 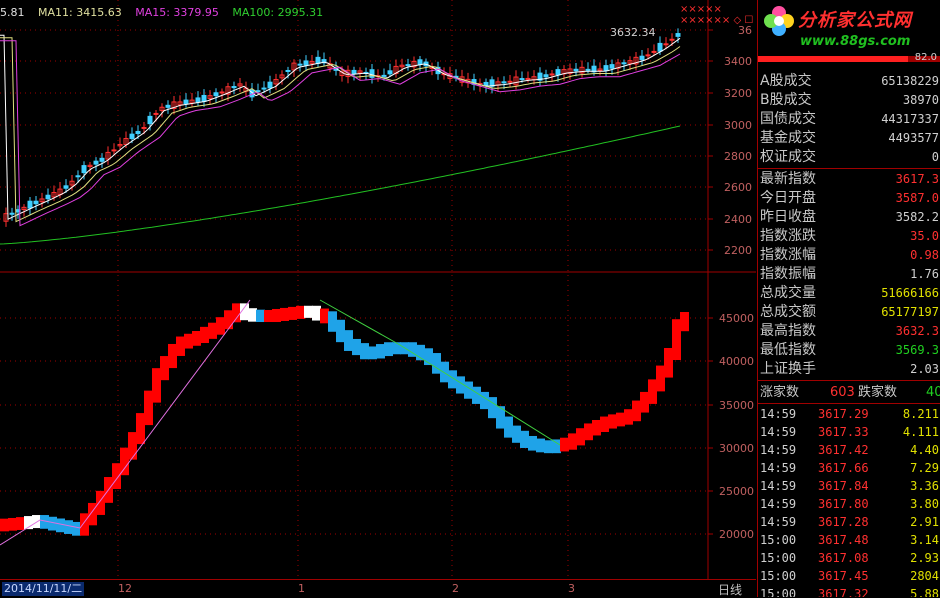 What do you see at coordinates (910, 119) in the screenshot?
I see `quote-value: 44317337` at bounding box center [910, 119].